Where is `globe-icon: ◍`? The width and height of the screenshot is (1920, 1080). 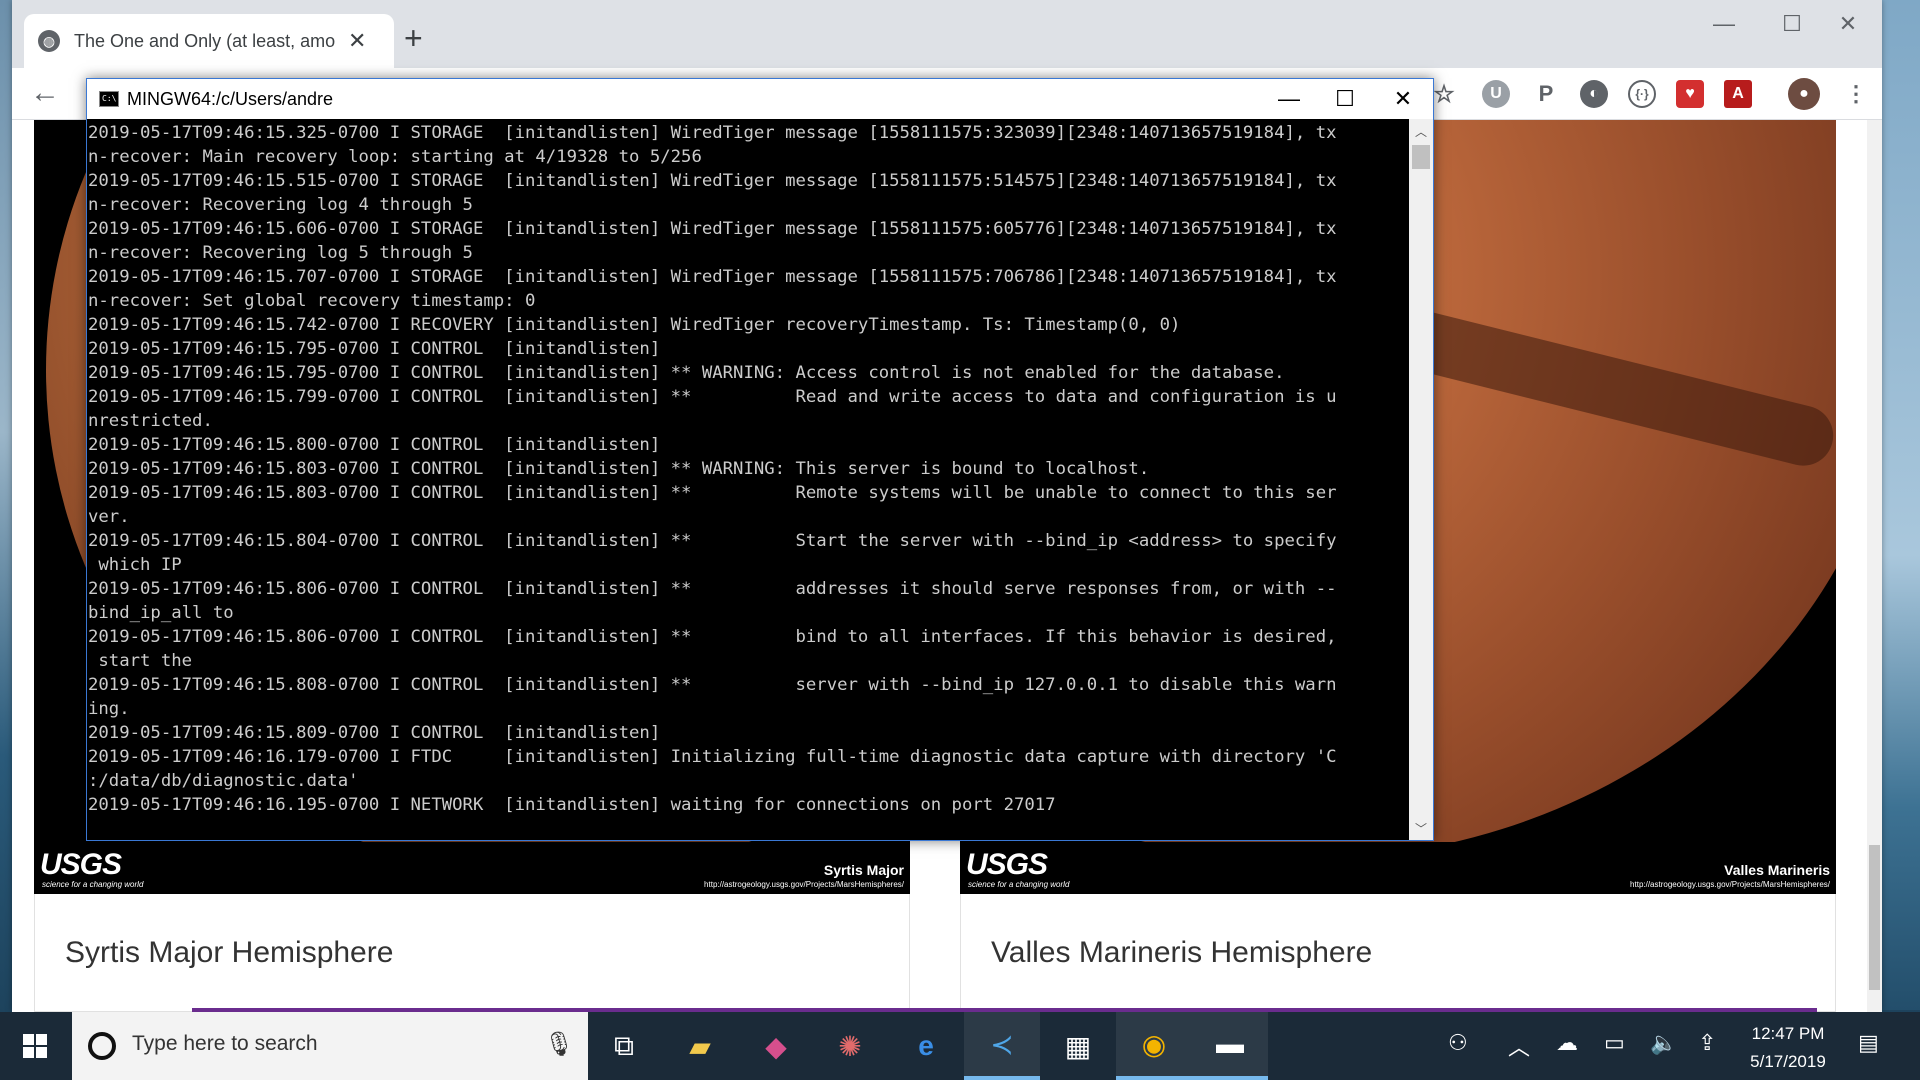 globe-icon: ◍ is located at coordinates (49, 41).